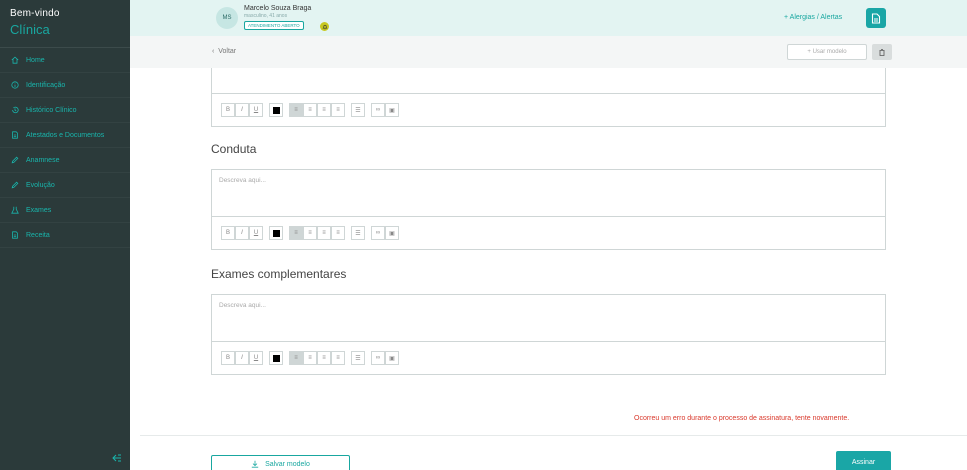 This screenshot has width=967, height=470. What do you see at coordinates (274, 25) in the screenshot?
I see `status-badge: ATENDIMENTO ABERTO` at bounding box center [274, 25].